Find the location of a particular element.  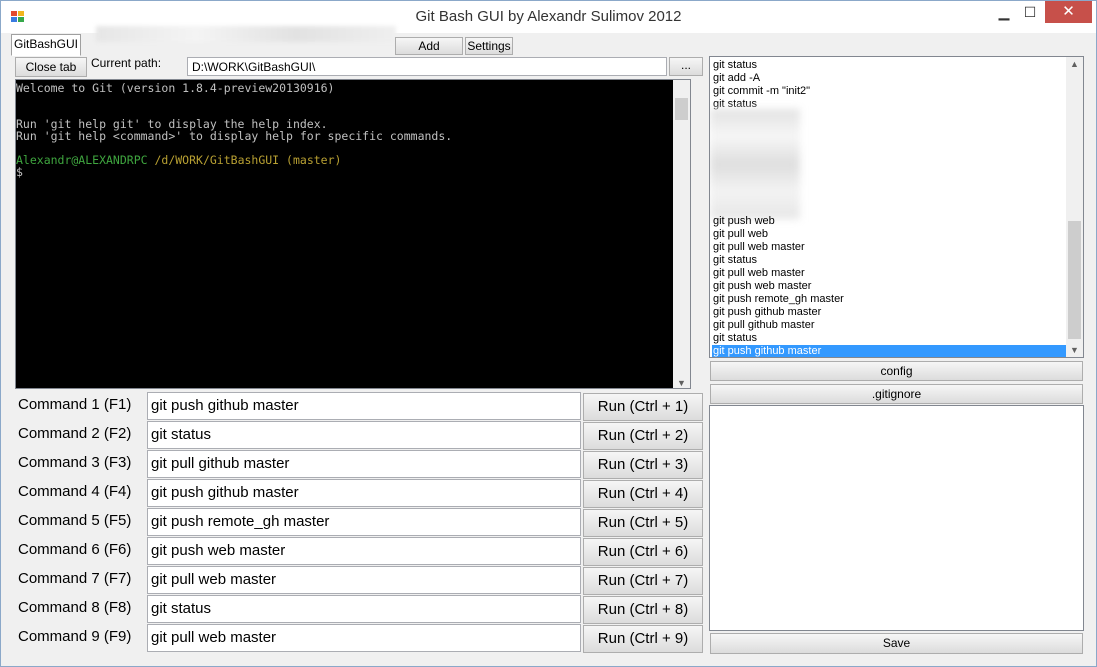

current-path-label: Current path: is located at coordinates (126, 63).